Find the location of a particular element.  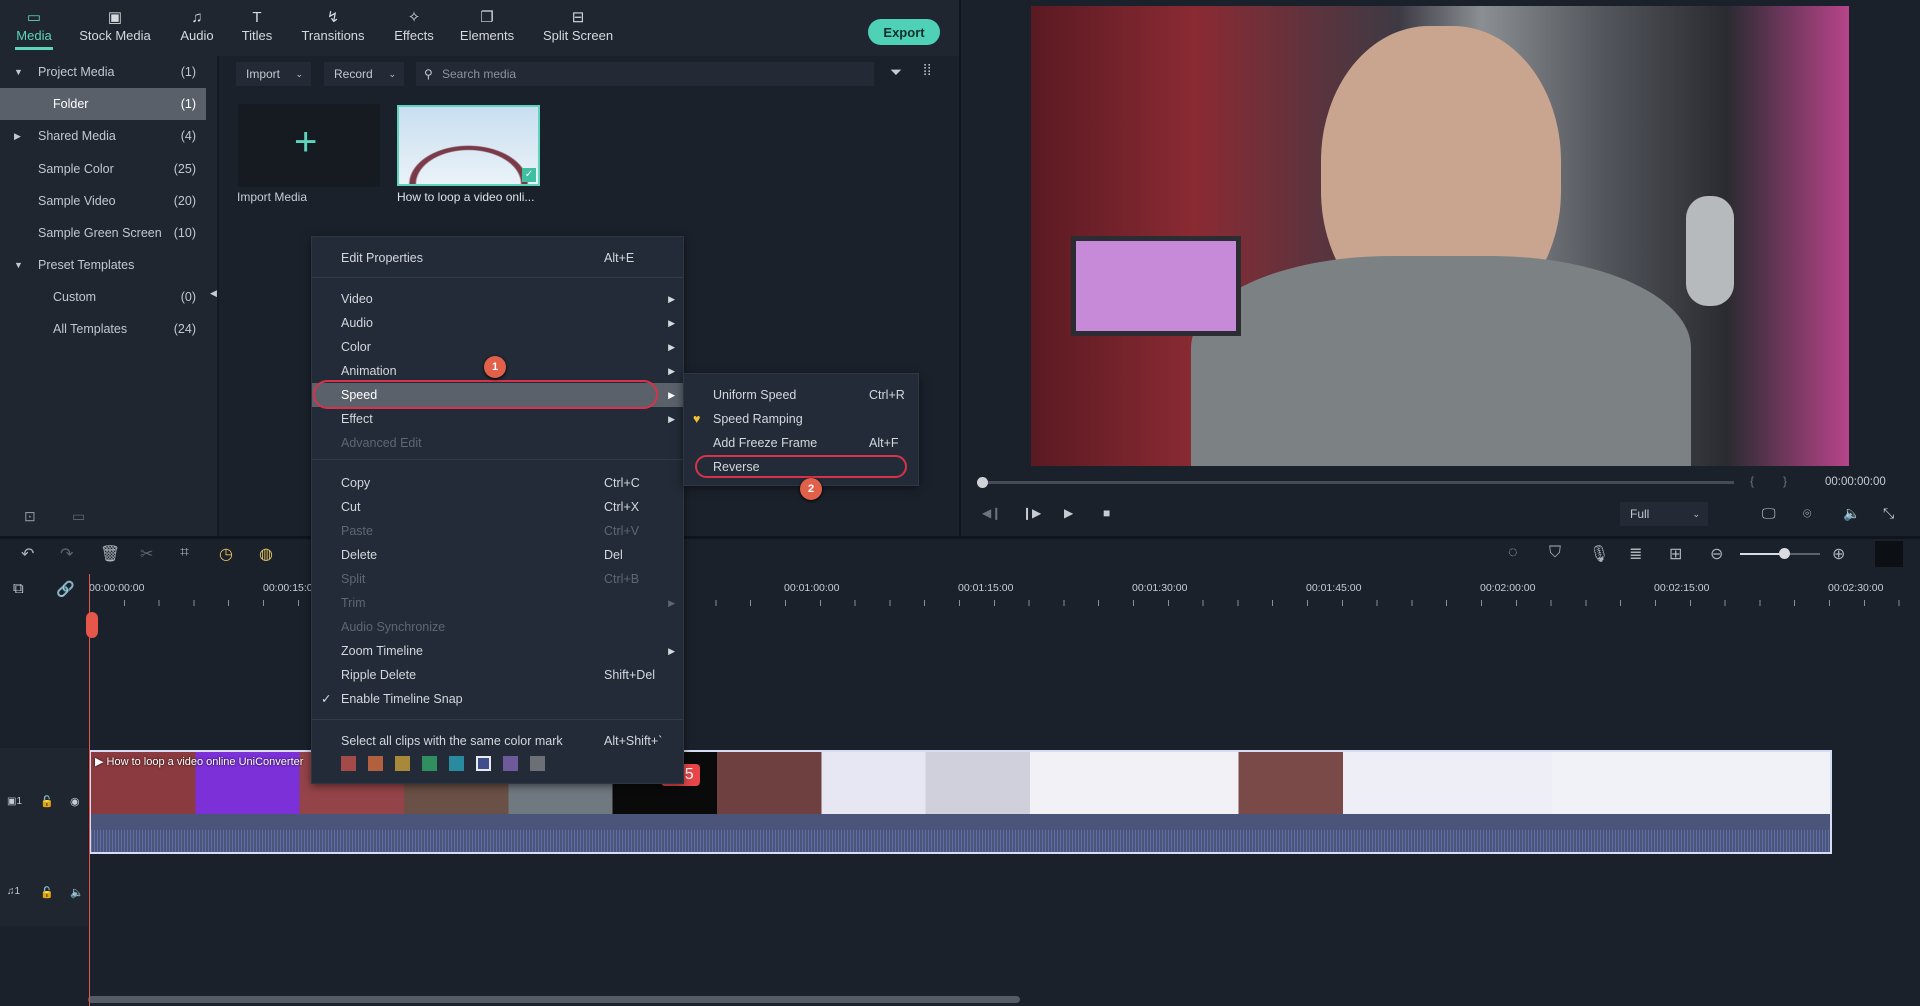

import-media-tile: + is located at coordinates (309, 145).